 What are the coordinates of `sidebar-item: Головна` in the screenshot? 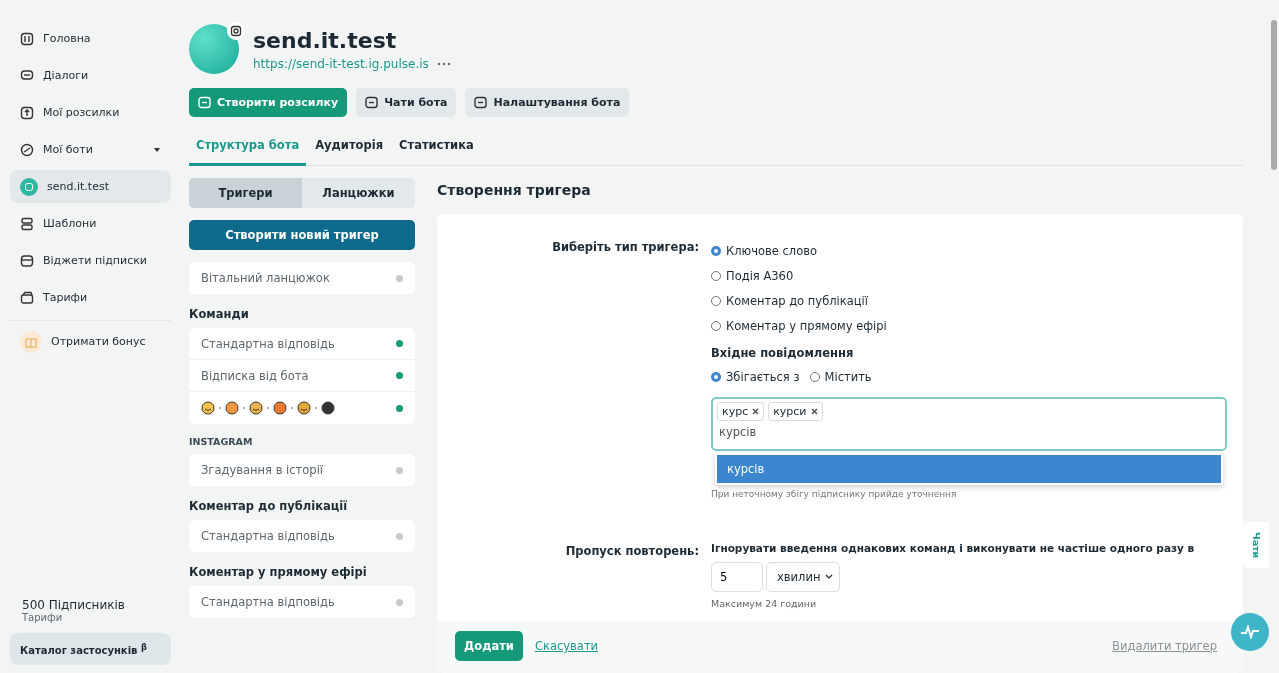 It's located at (90, 38).